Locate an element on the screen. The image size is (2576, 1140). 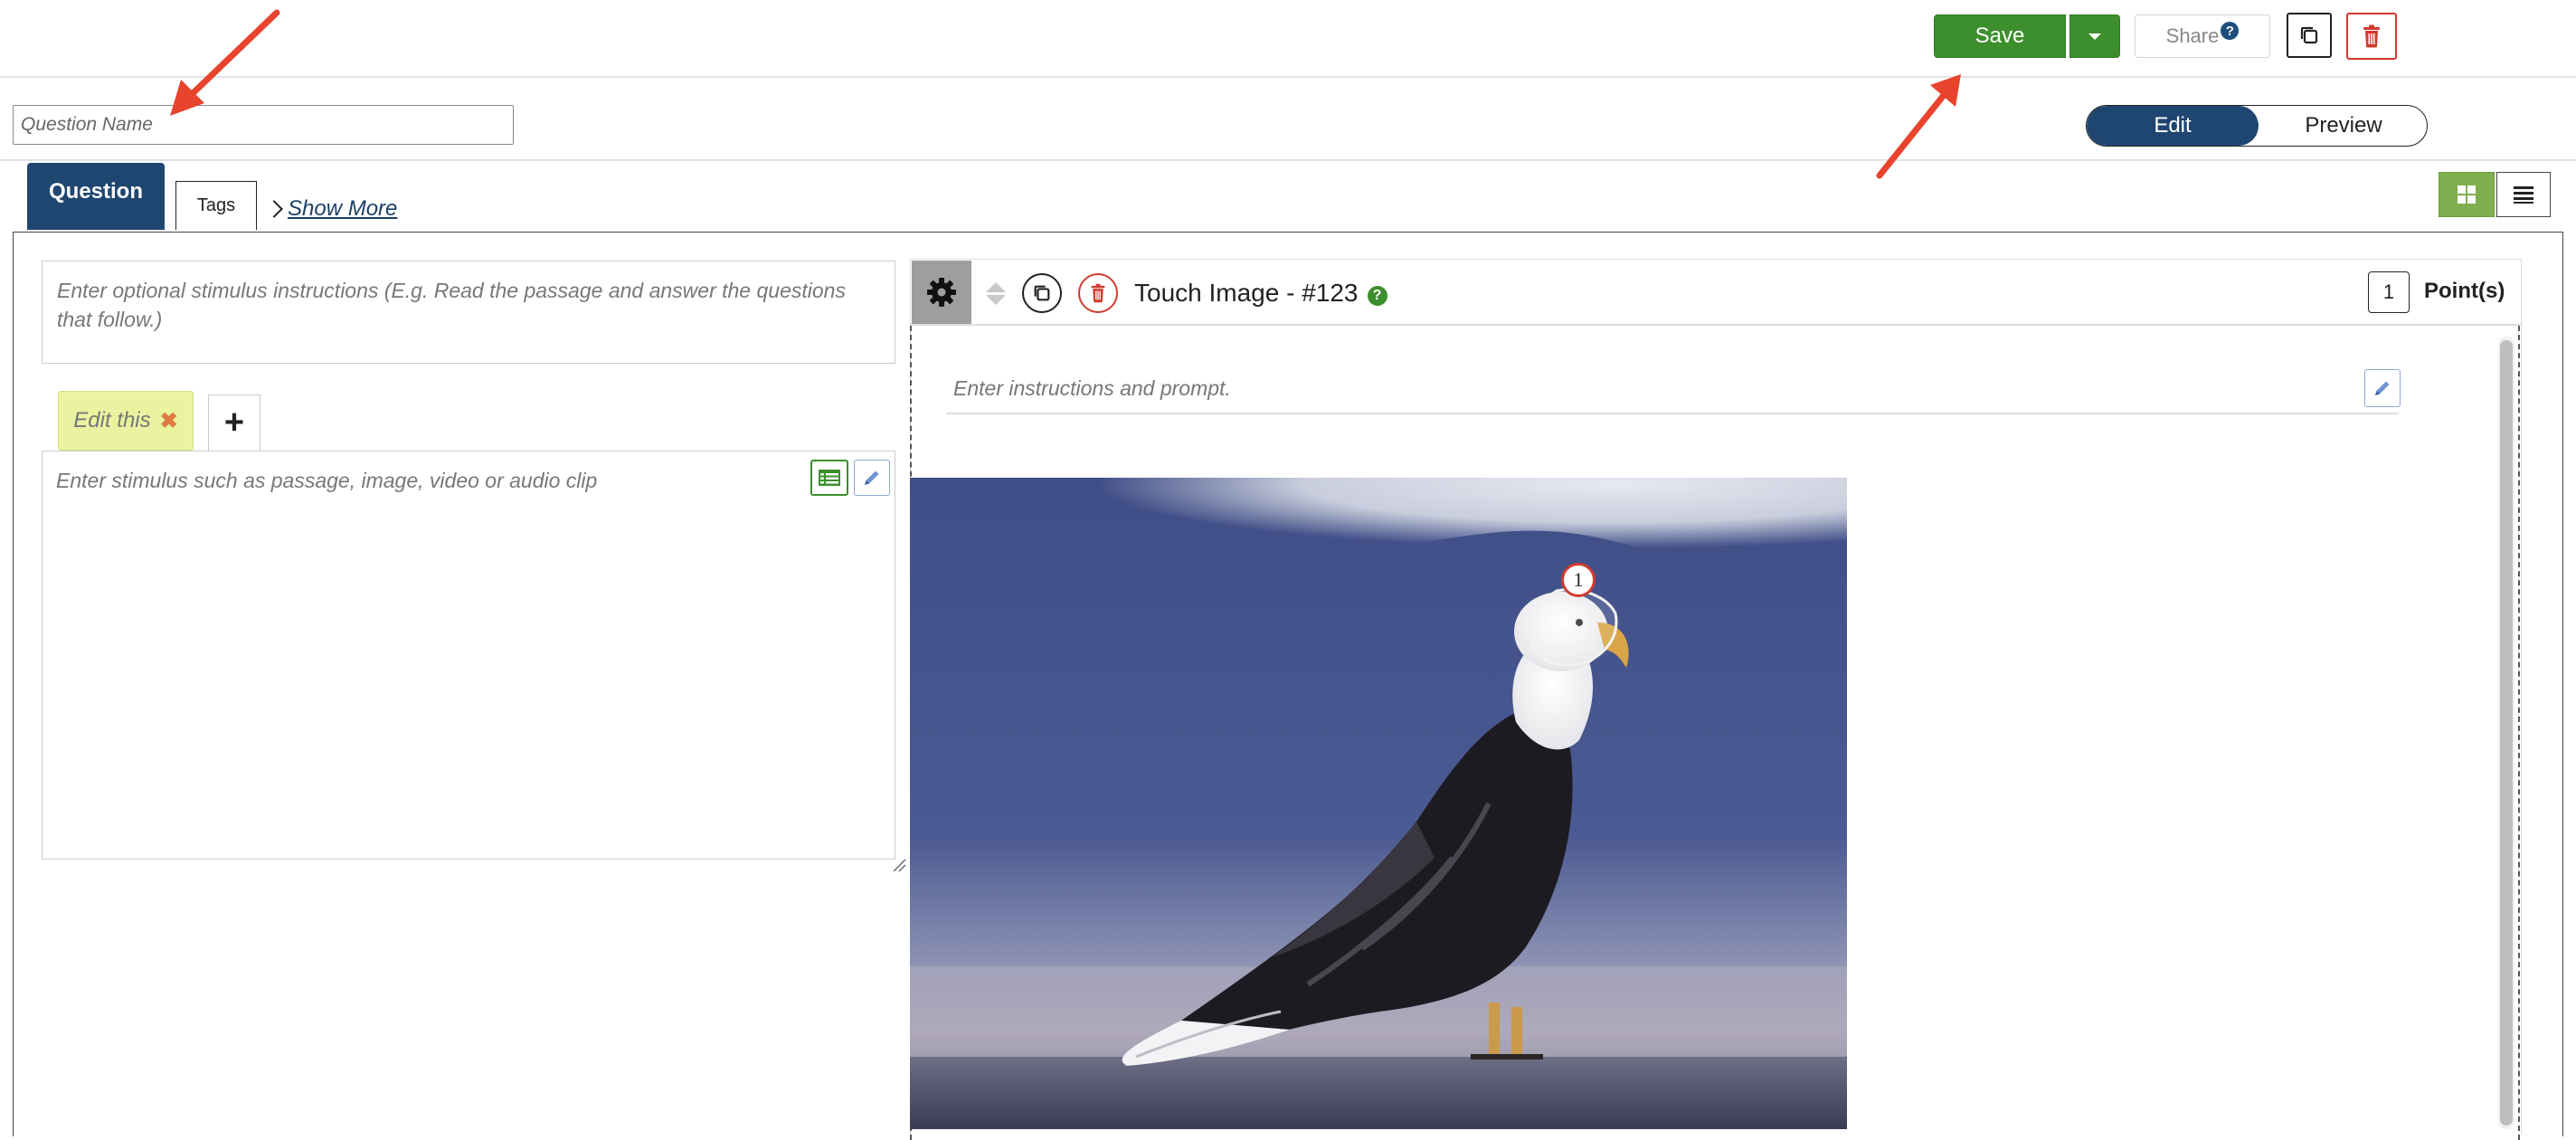
grid-view-icon is located at coordinates (2467, 194).